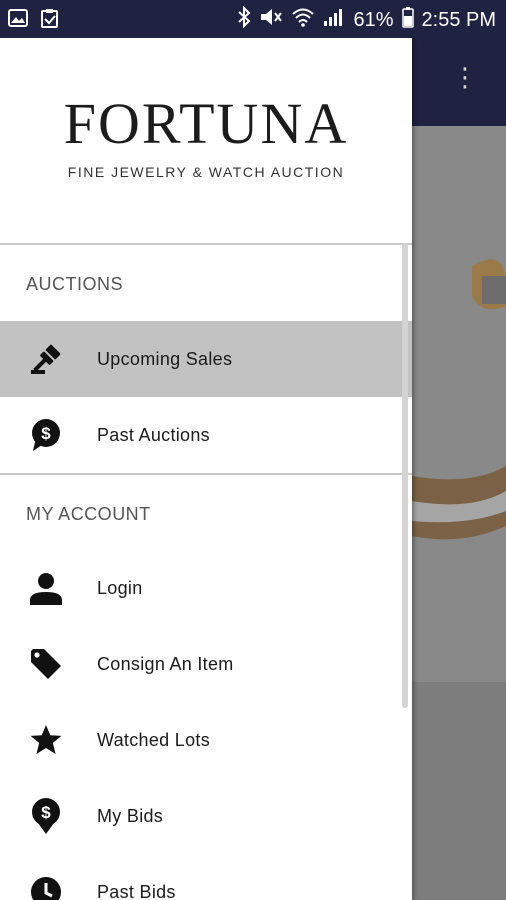 Image resolution: width=506 pixels, height=900 pixels. What do you see at coordinates (46, 588) in the screenshot?
I see `person-icon` at bounding box center [46, 588].